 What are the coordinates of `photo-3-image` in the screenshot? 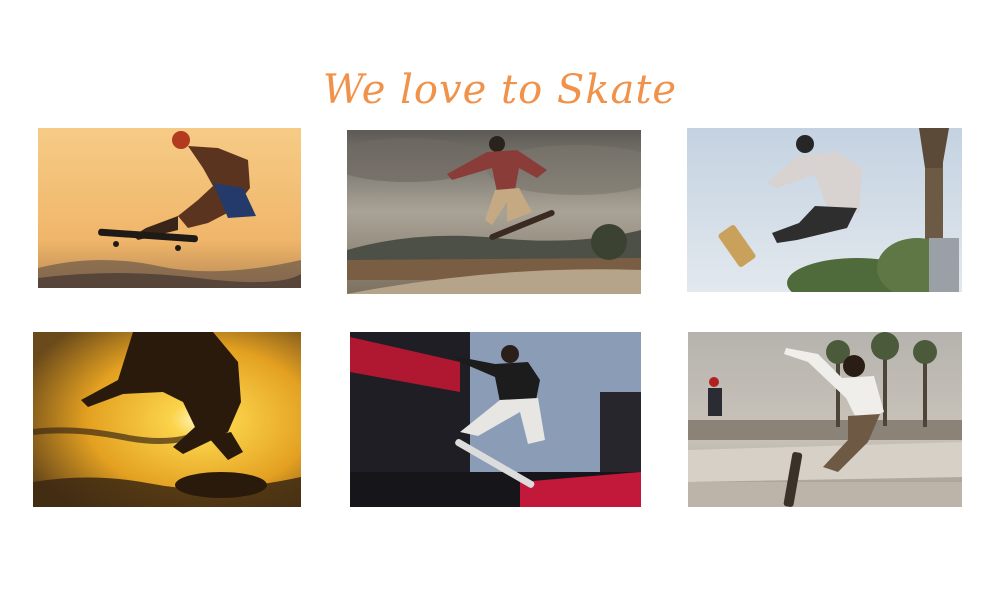 It's located at (824, 210).